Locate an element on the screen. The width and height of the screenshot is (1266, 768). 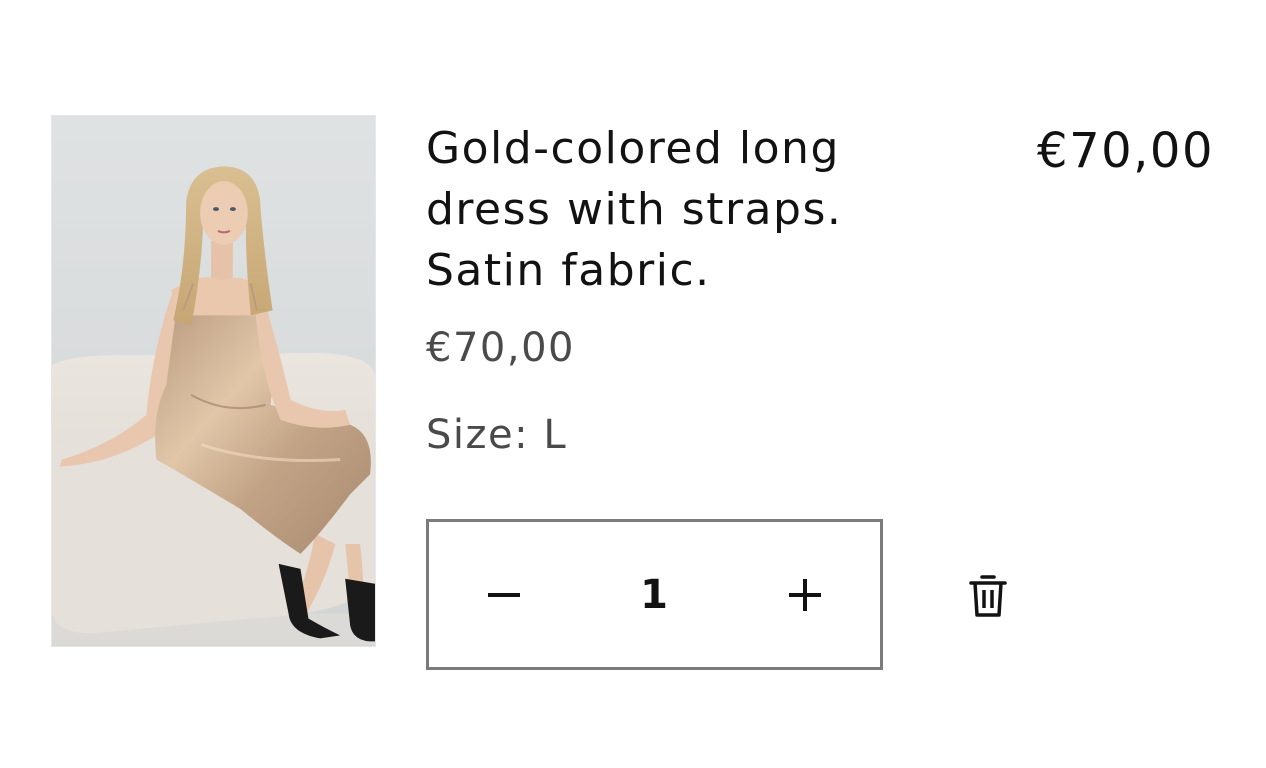
plus-icon is located at coordinates (805, 594).